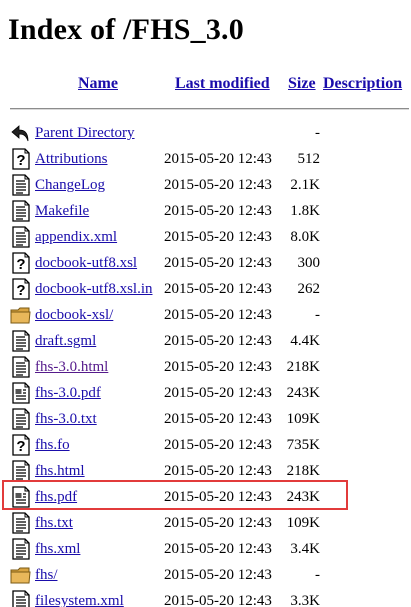 The height and width of the screenshot is (607, 411). Describe the element at coordinates (303, 445) in the screenshot. I see `size-cell: 735K` at that location.